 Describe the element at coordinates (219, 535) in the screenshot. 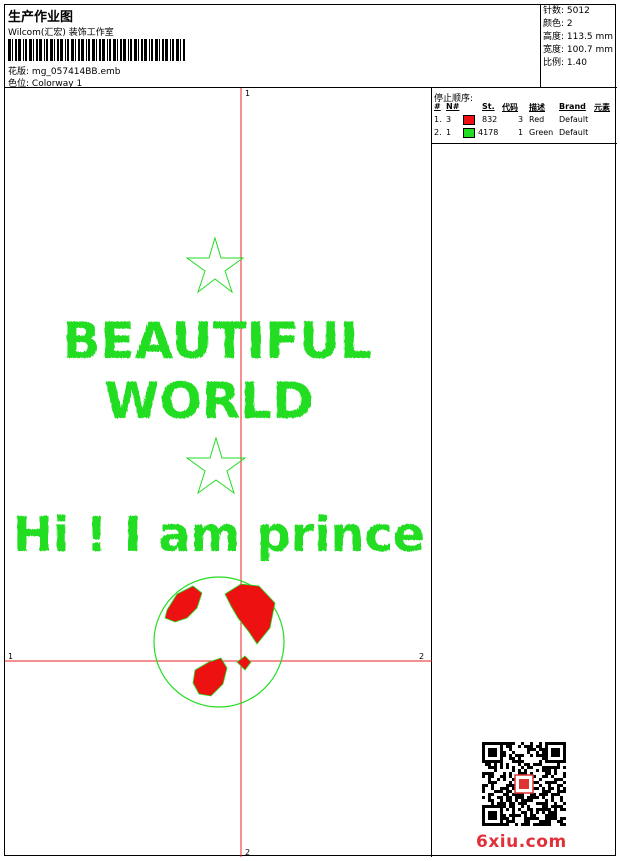

I see `text-hi-i-am-prince: Hi ! I am prince` at that location.